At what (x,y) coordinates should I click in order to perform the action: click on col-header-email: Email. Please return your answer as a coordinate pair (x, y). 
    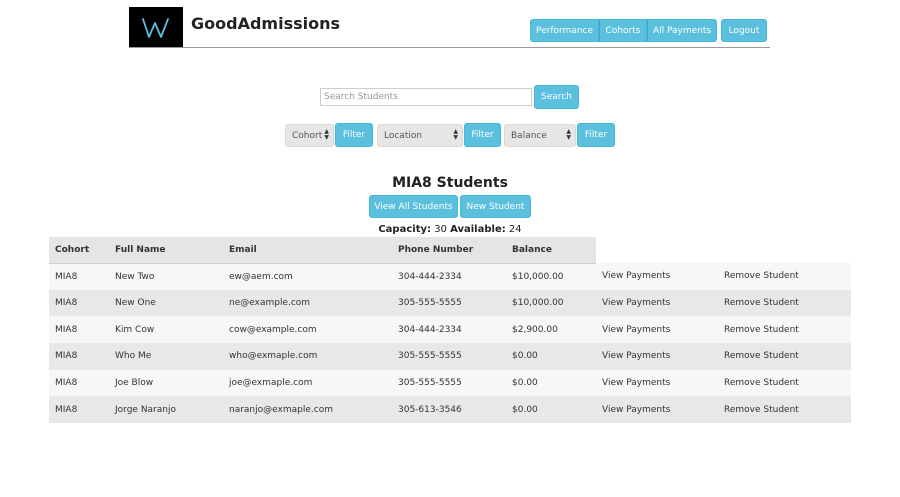
    Looking at the image, I should click on (307, 250).